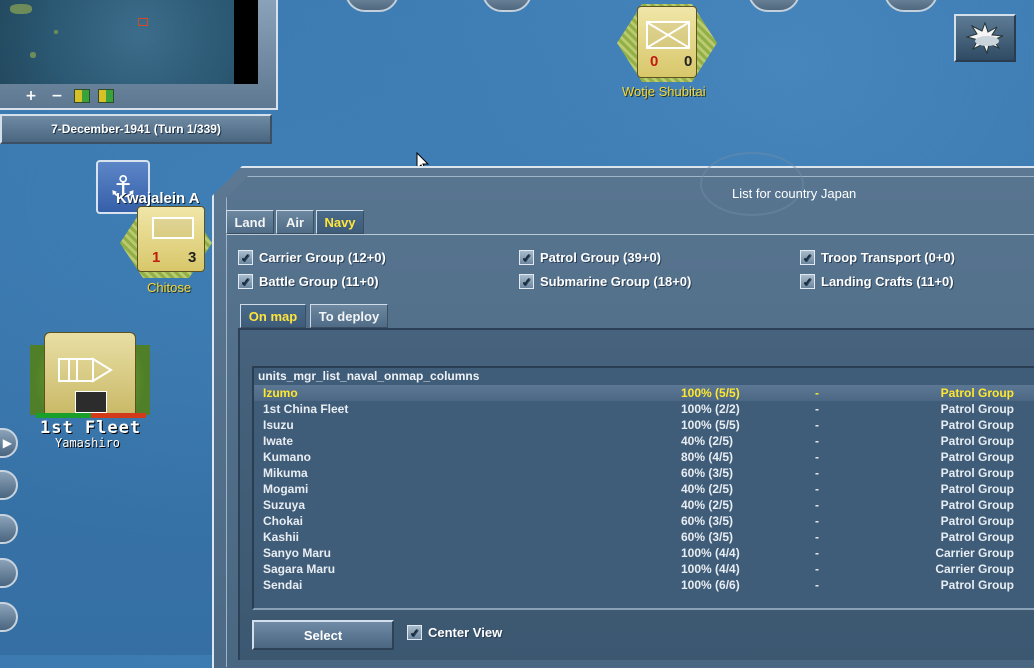 Image resolution: width=1034 pixels, height=668 pixels. I want to click on minimap-frame: + −, so click(139, 55).